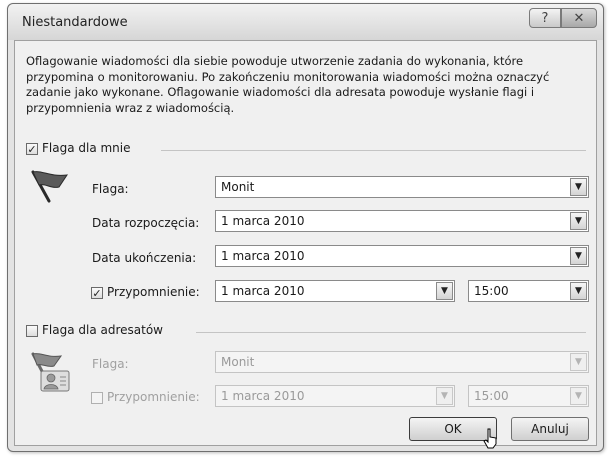 The image size is (612, 458). What do you see at coordinates (528, 291) in the screenshot?
I see `reminder-time-select: 15:00 ▼` at bounding box center [528, 291].